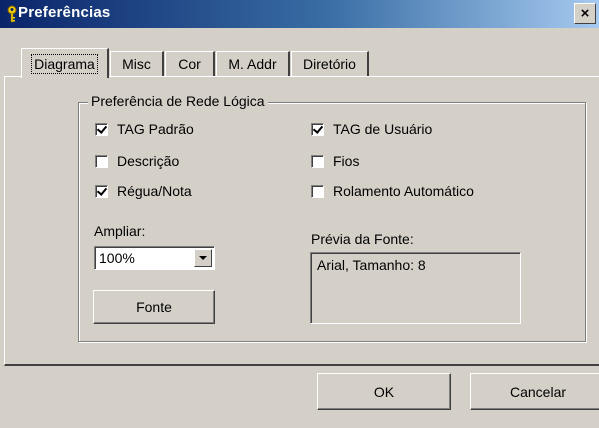 This screenshot has width=599, height=428. I want to click on tab-label: Misc, so click(136, 64).